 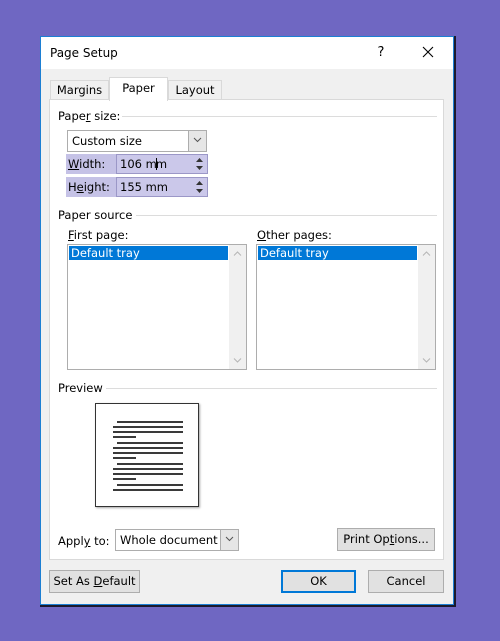 I want to click on apply-to-dropdown: Whole document, so click(x=177, y=540).